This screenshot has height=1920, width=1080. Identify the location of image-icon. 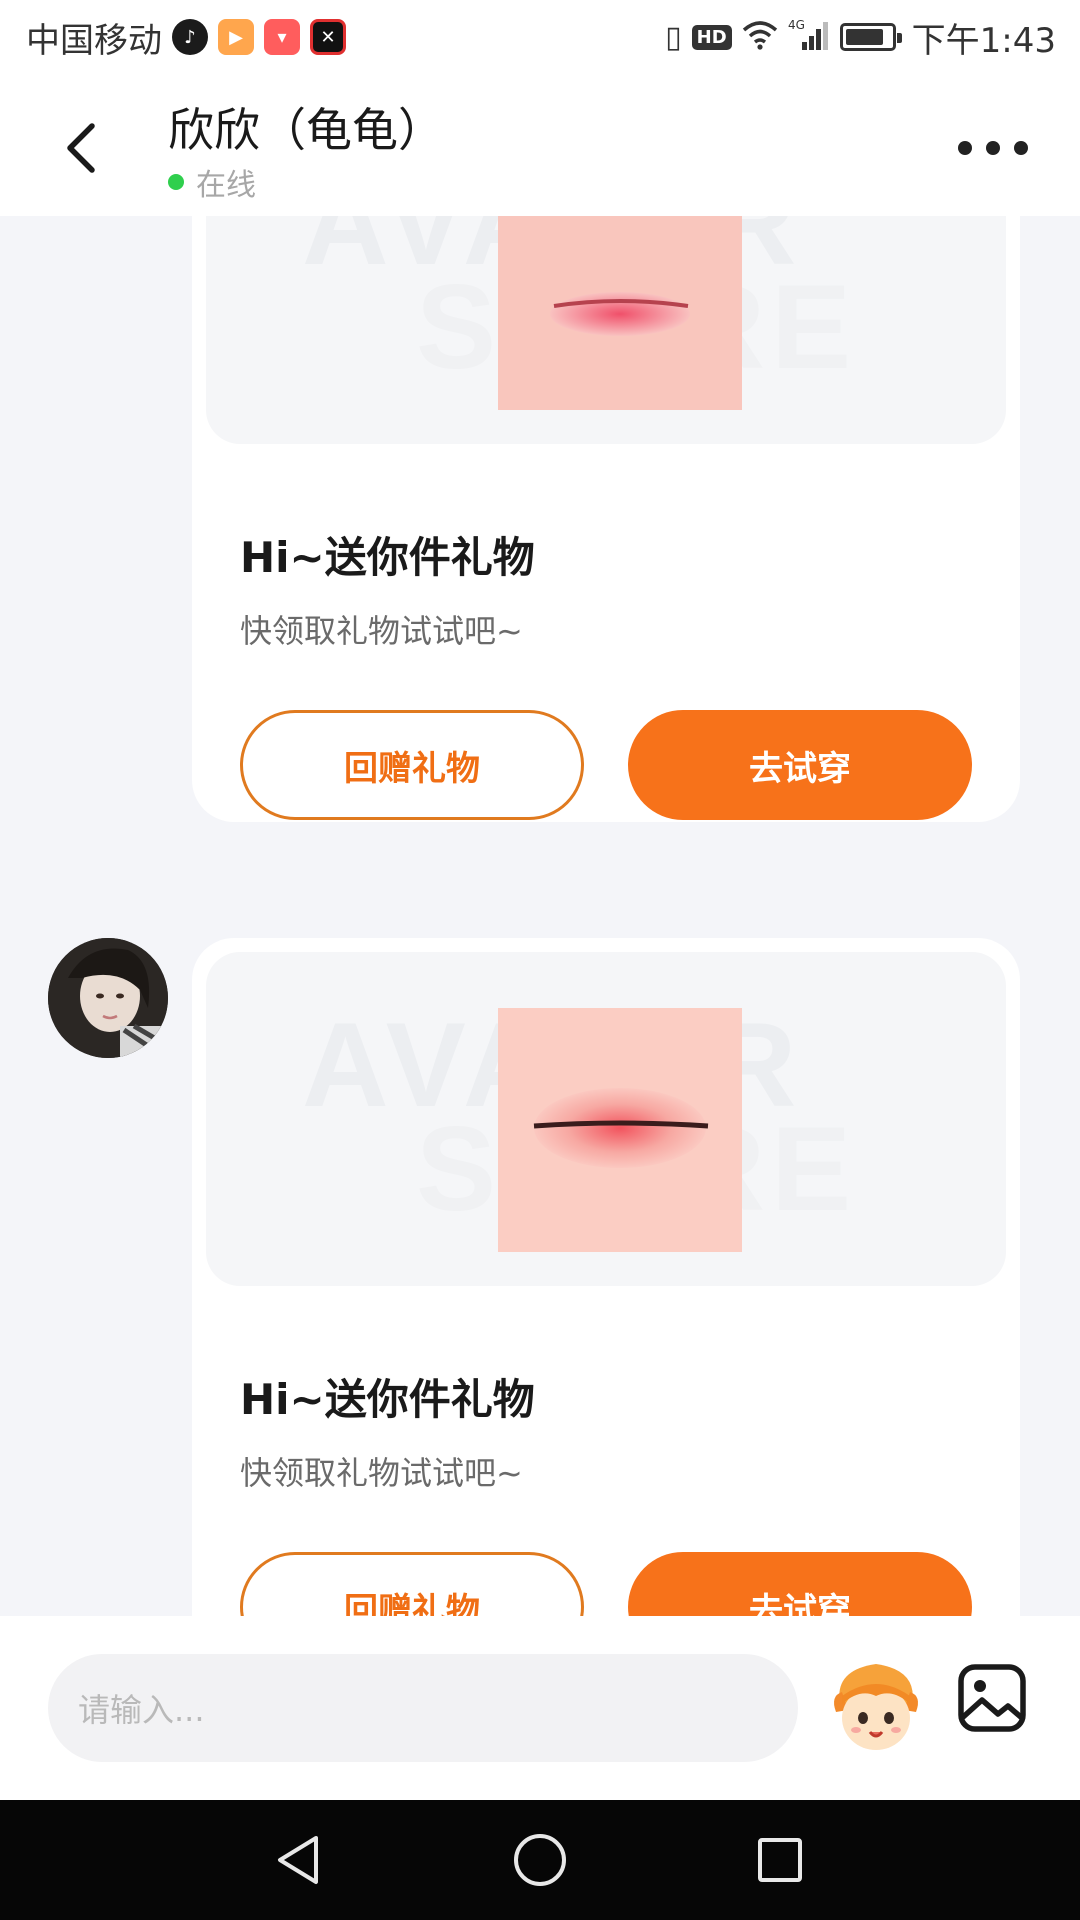
(992, 1698).